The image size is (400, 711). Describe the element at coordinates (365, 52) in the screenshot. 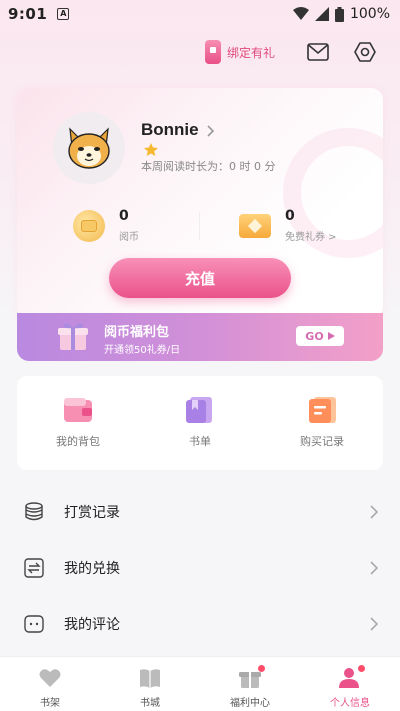

I see `settings-icon` at that location.